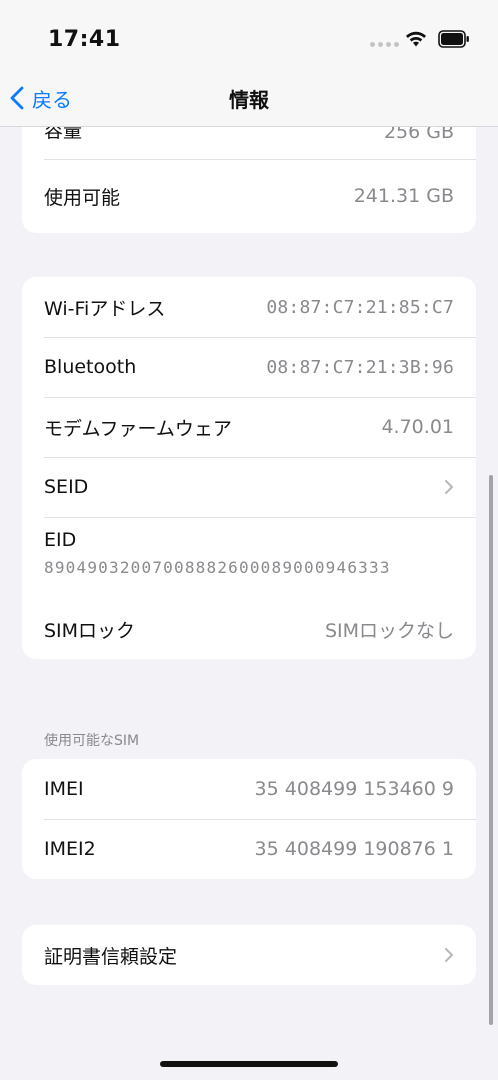  I want to click on page-title: 情報, so click(249, 100).